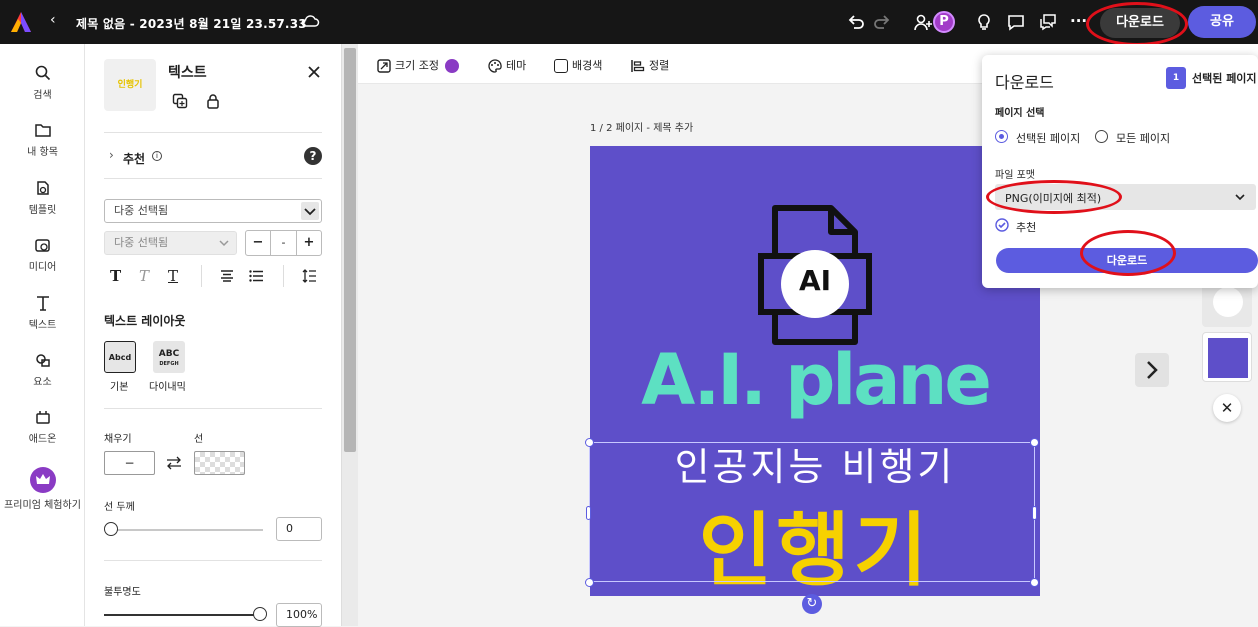 Image resolution: width=1258 pixels, height=627 pixels. Describe the element at coordinates (1101, 136) in the screenshot. I see `radio-all-pages` at that location.